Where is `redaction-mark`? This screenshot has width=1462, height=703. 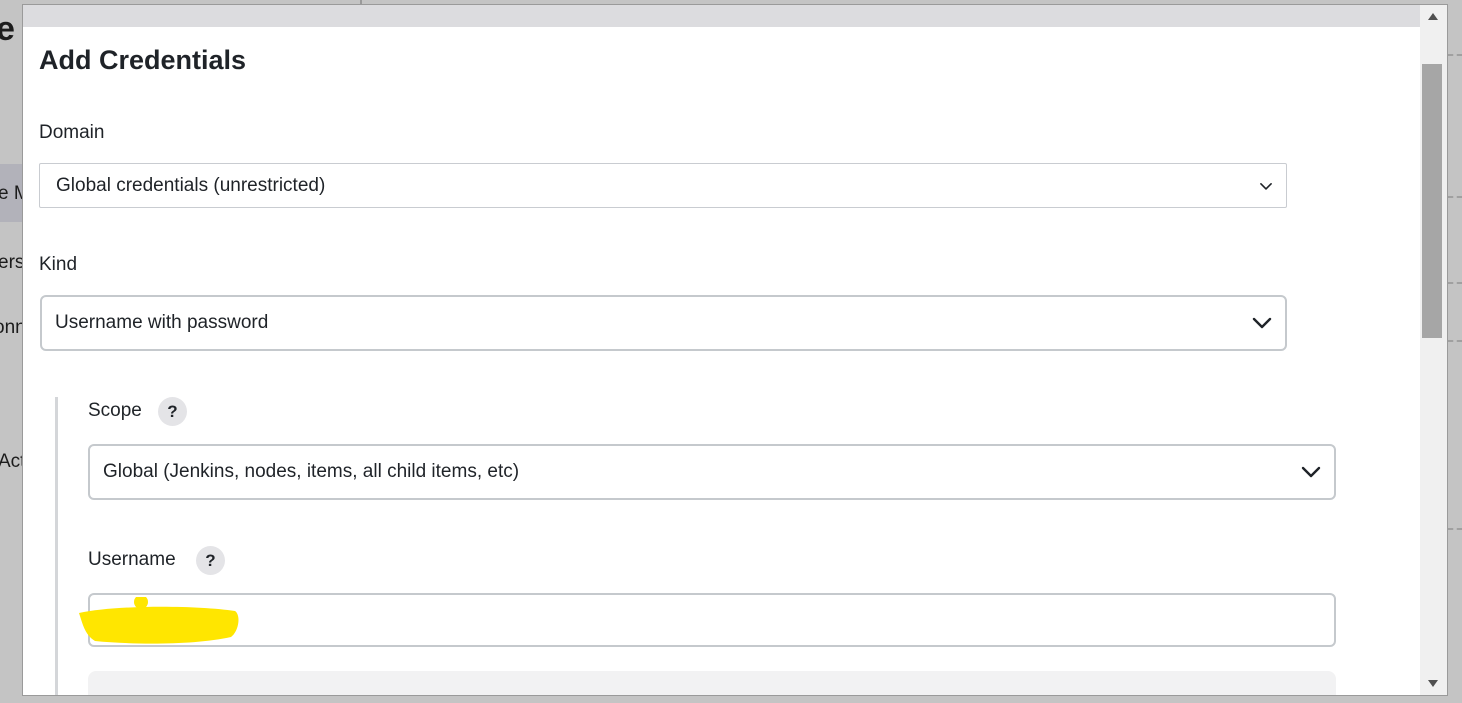 redaction-mark is located at coordinates (159, 620).